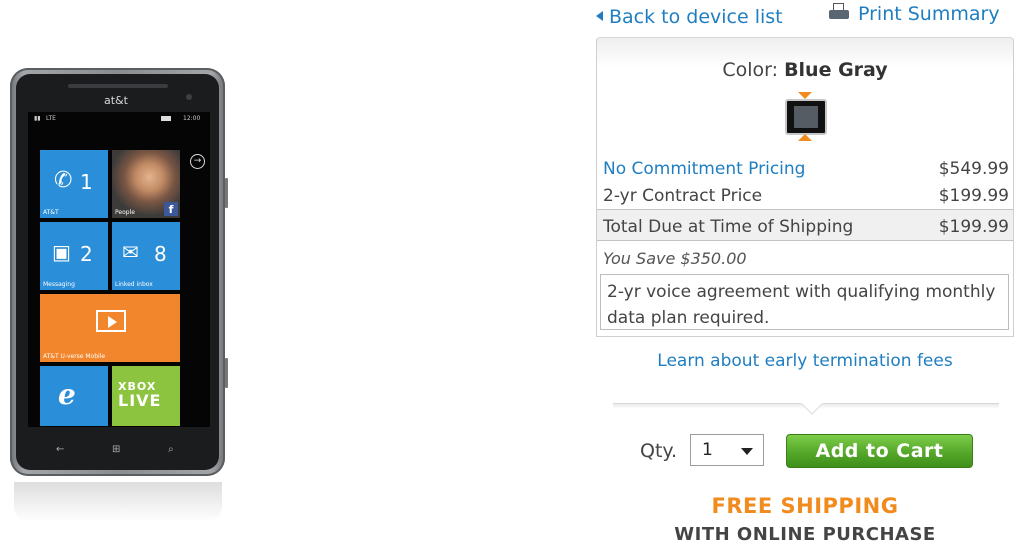  I want to click on color-swatch-blue-gray, so click(806, 117).